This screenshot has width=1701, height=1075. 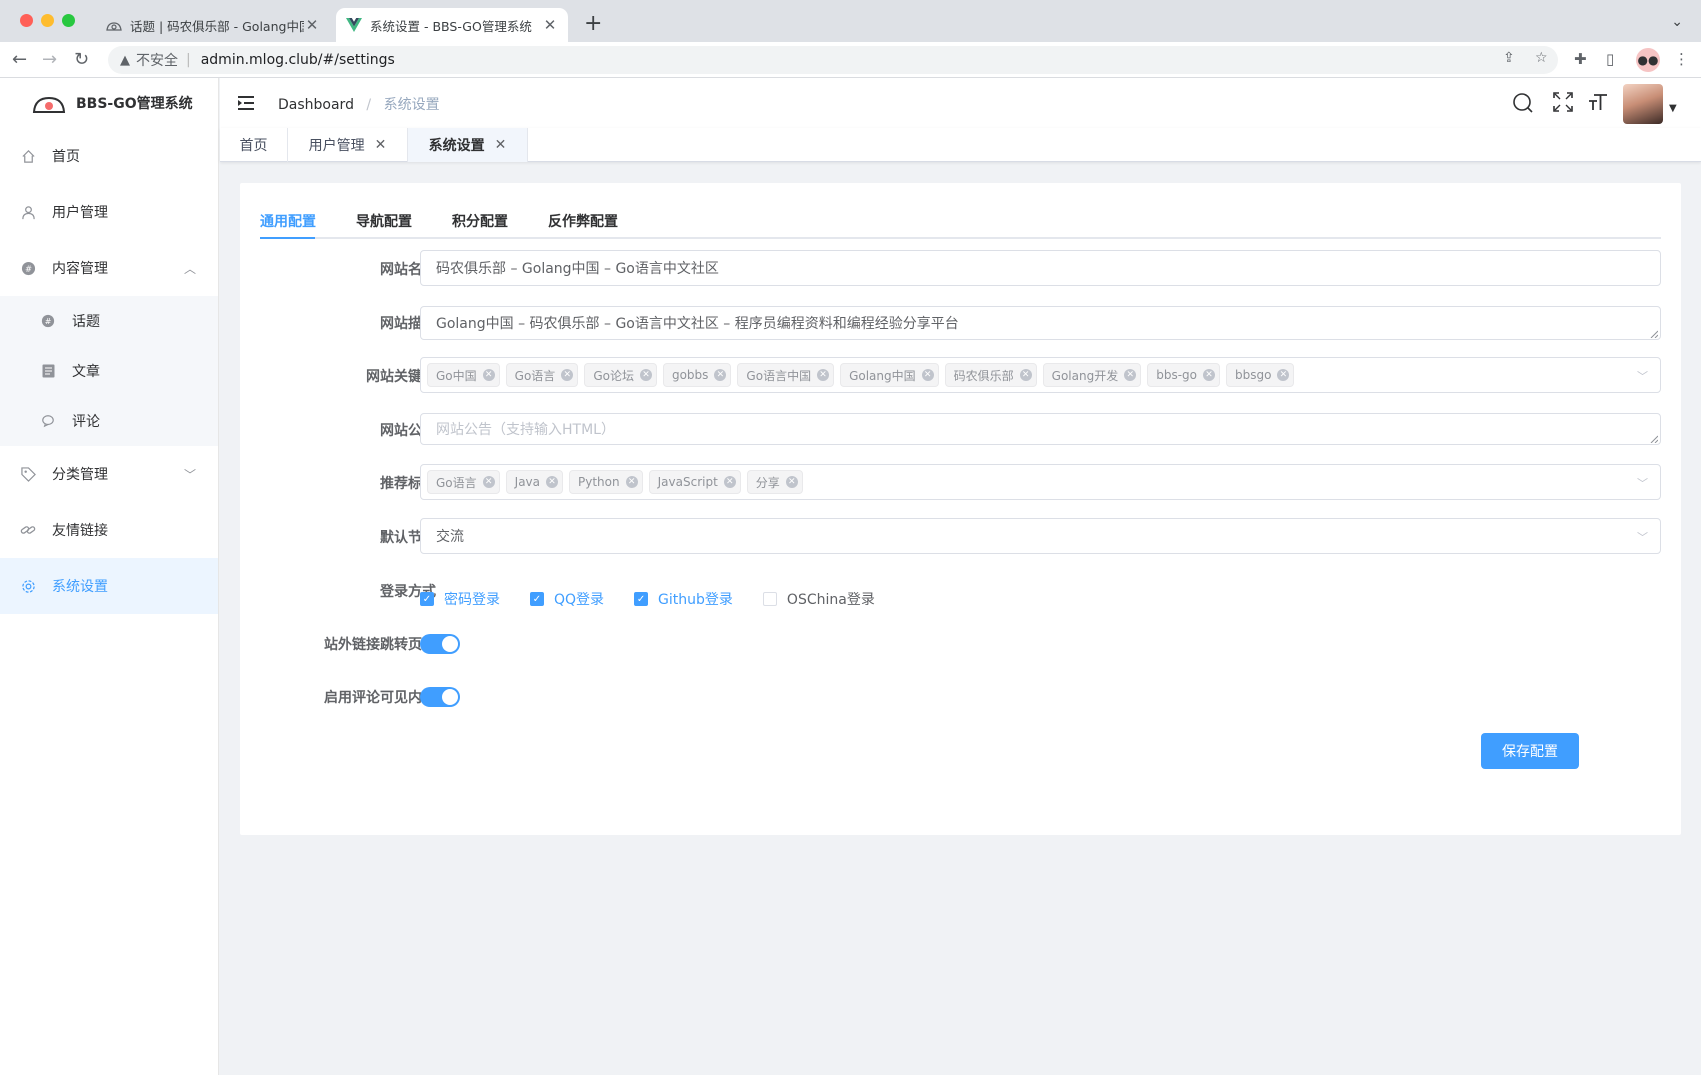 What do you see at coordinates (348, 145) in the screenshot?
I see `tagsview-tab-users: 用户管理 ✕` at bounding box center [348, 145].